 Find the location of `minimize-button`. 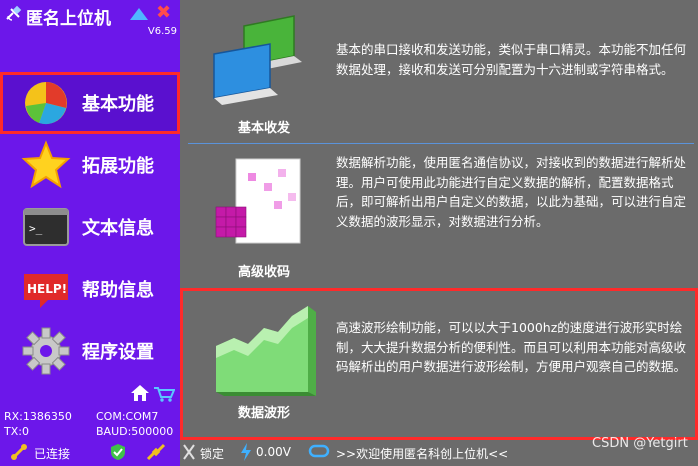

minimize-button is located at coordinates (139, 15).